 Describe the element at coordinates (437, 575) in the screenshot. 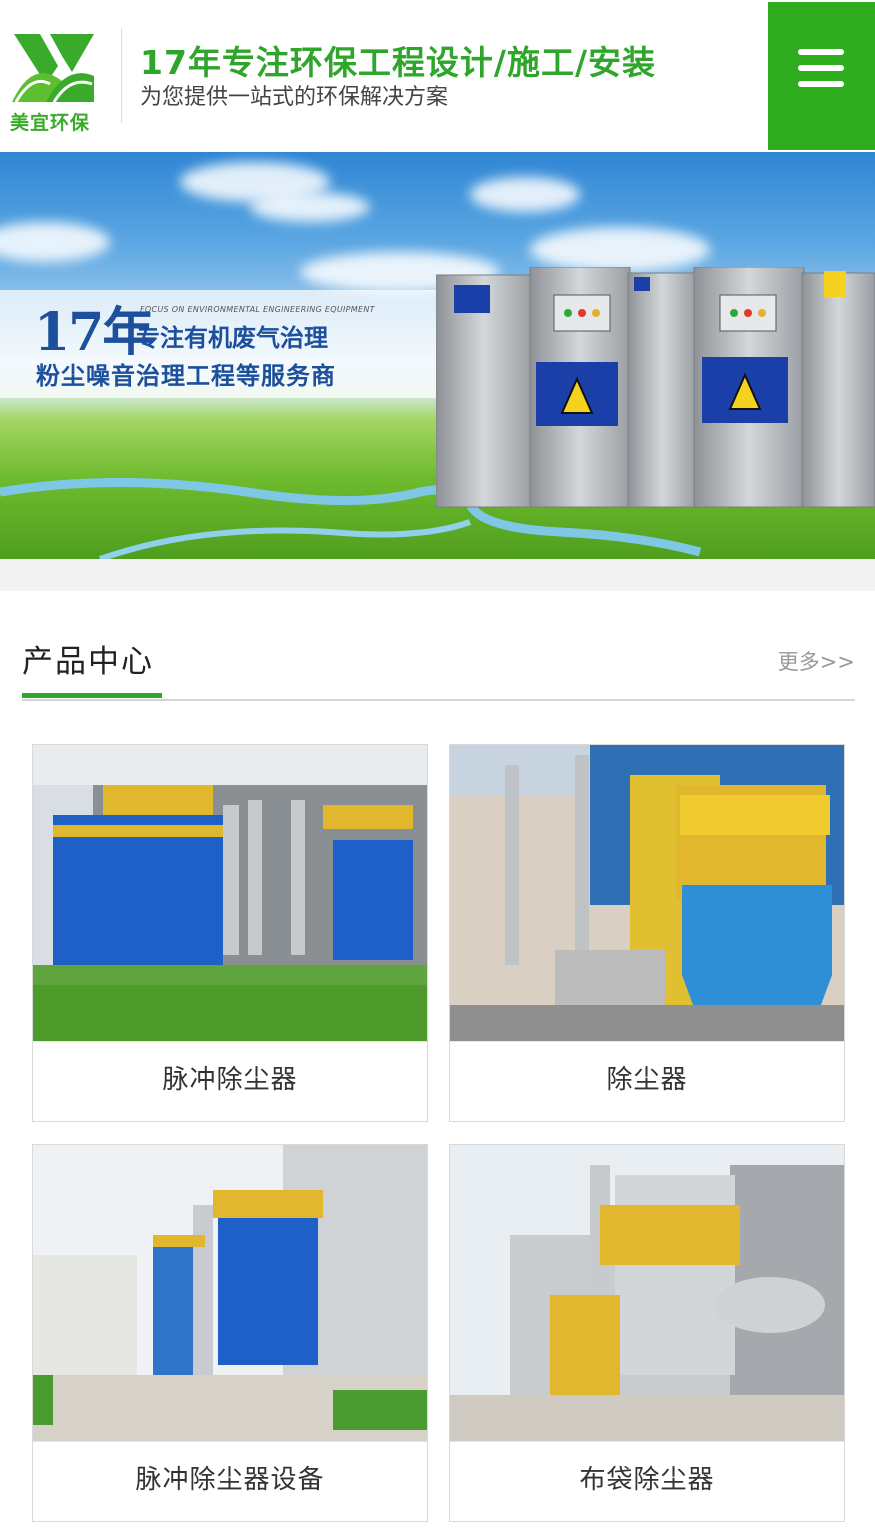

I see `section-spacer` at that location.